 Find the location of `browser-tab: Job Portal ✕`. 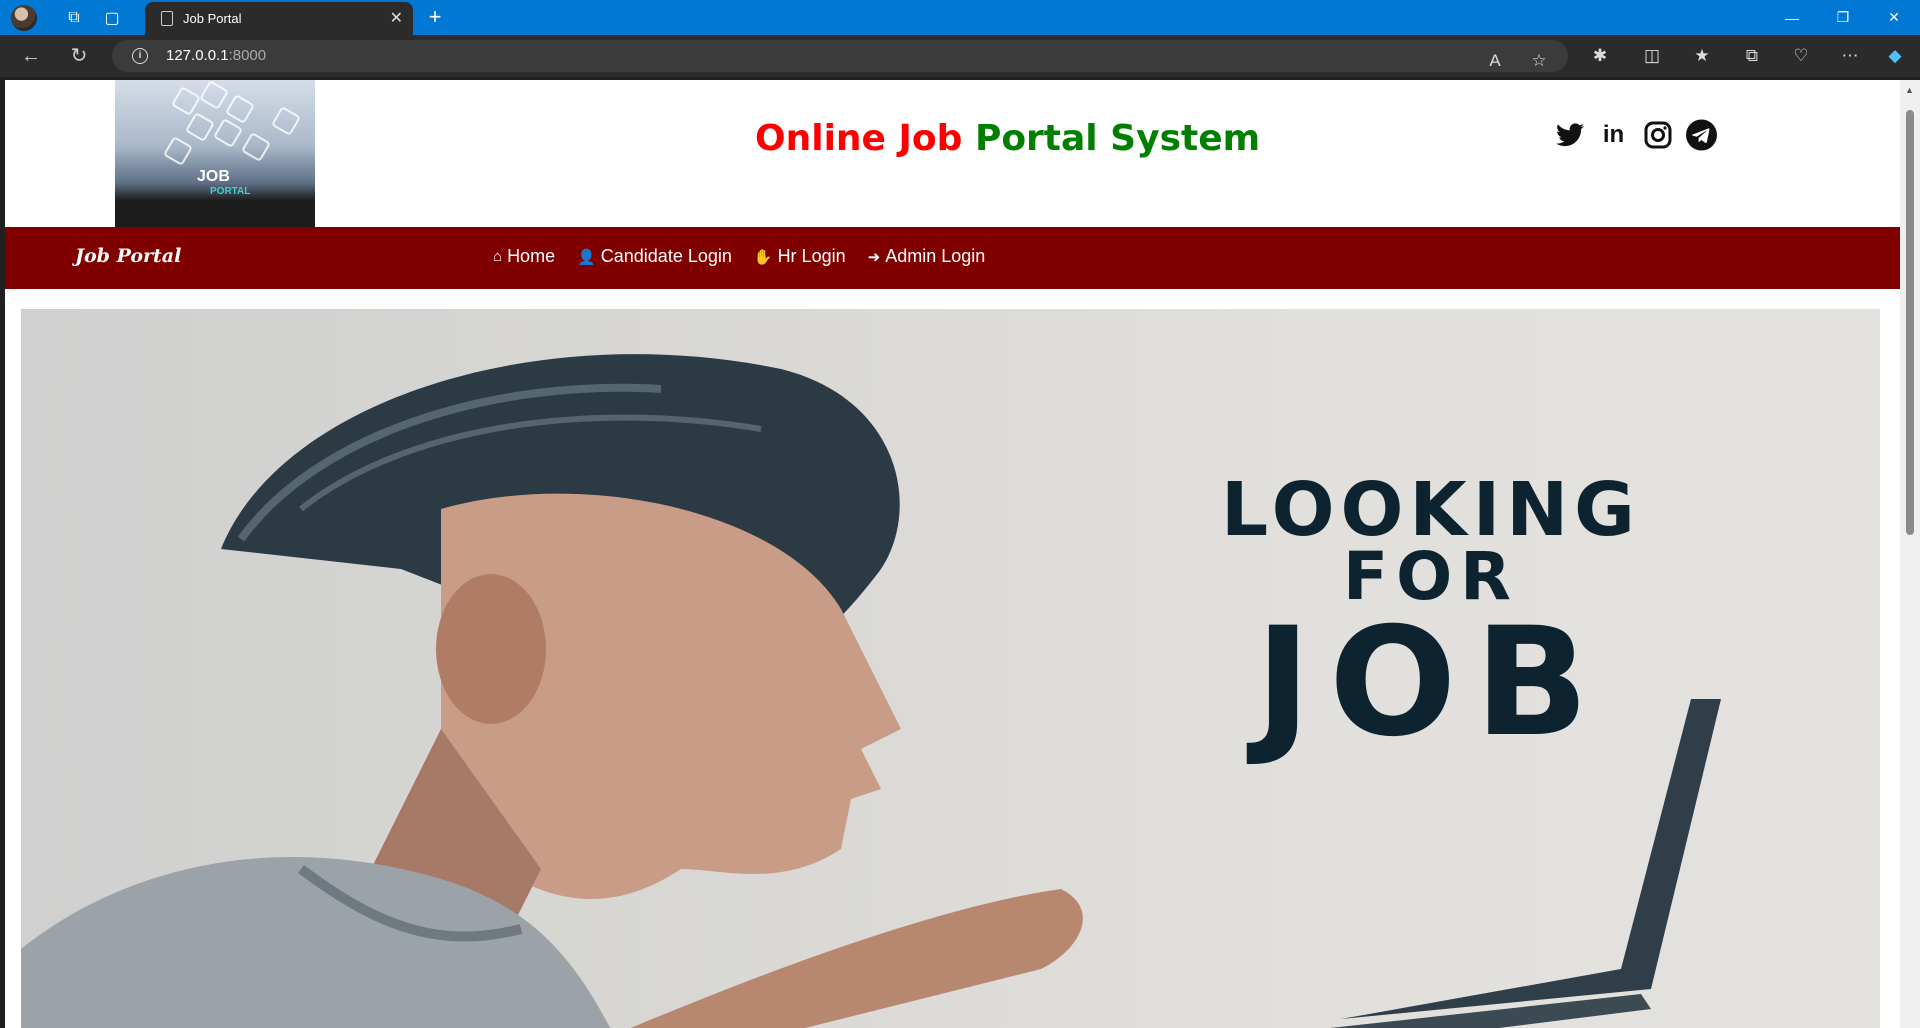

browser-tab: Job Portal ✕ is located at coordinates (279, 18).